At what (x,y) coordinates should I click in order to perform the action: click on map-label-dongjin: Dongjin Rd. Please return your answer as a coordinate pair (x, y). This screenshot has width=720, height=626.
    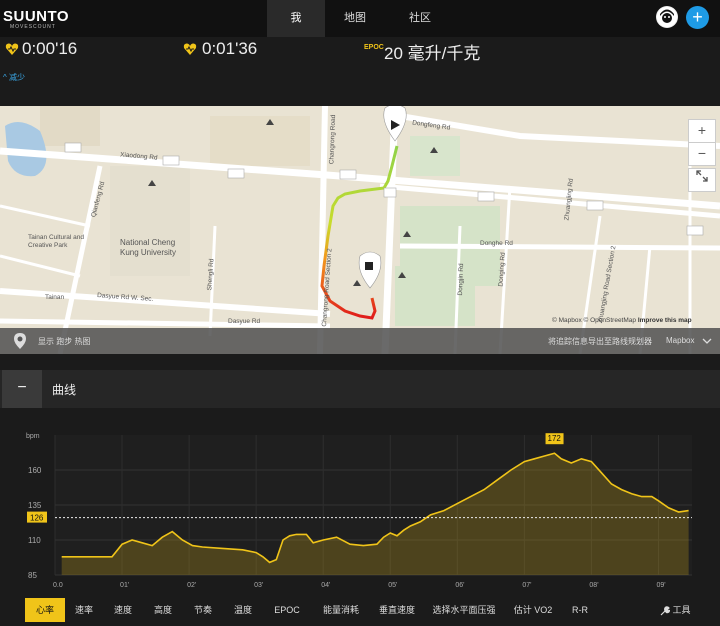
    Looking at the image, I should click on (461, 279).